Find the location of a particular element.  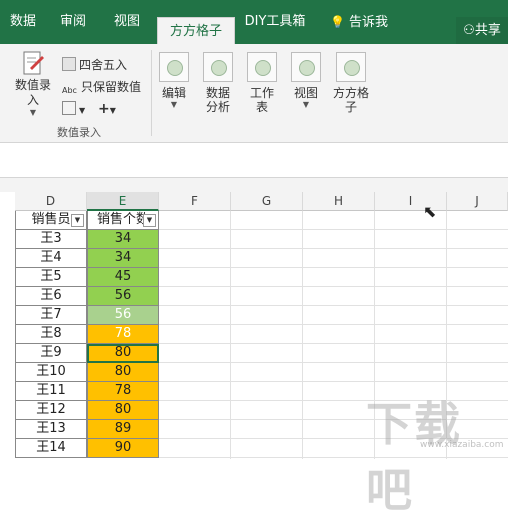

fangfang-label: 方方格子 is located at coordinates (350, 100).